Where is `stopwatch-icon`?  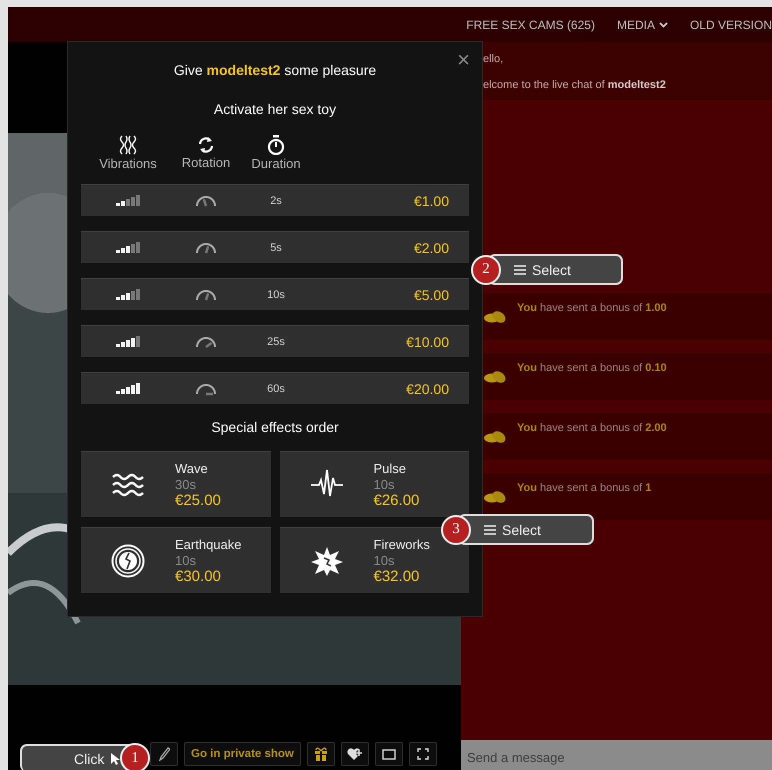 stopwatch-icon is located at coordinates (276, 145).